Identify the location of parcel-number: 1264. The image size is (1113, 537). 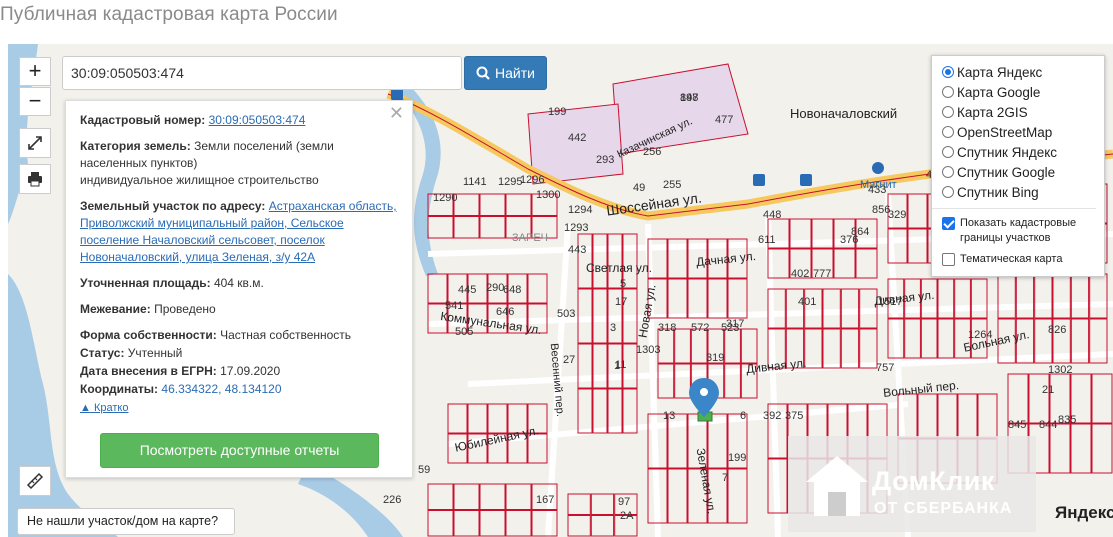
(980, 335).